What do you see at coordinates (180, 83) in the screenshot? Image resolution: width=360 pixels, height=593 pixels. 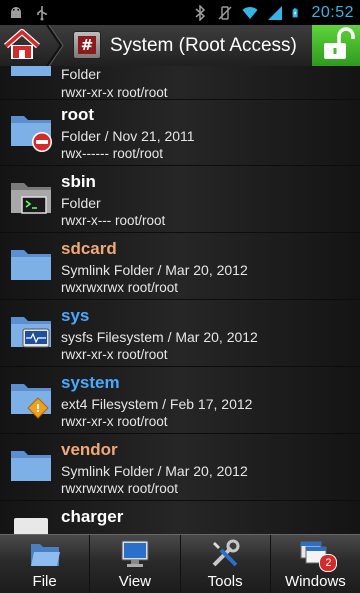 I see `list-item: Folder rwxr-xr-x root/root` at bounding box center [180, 83].